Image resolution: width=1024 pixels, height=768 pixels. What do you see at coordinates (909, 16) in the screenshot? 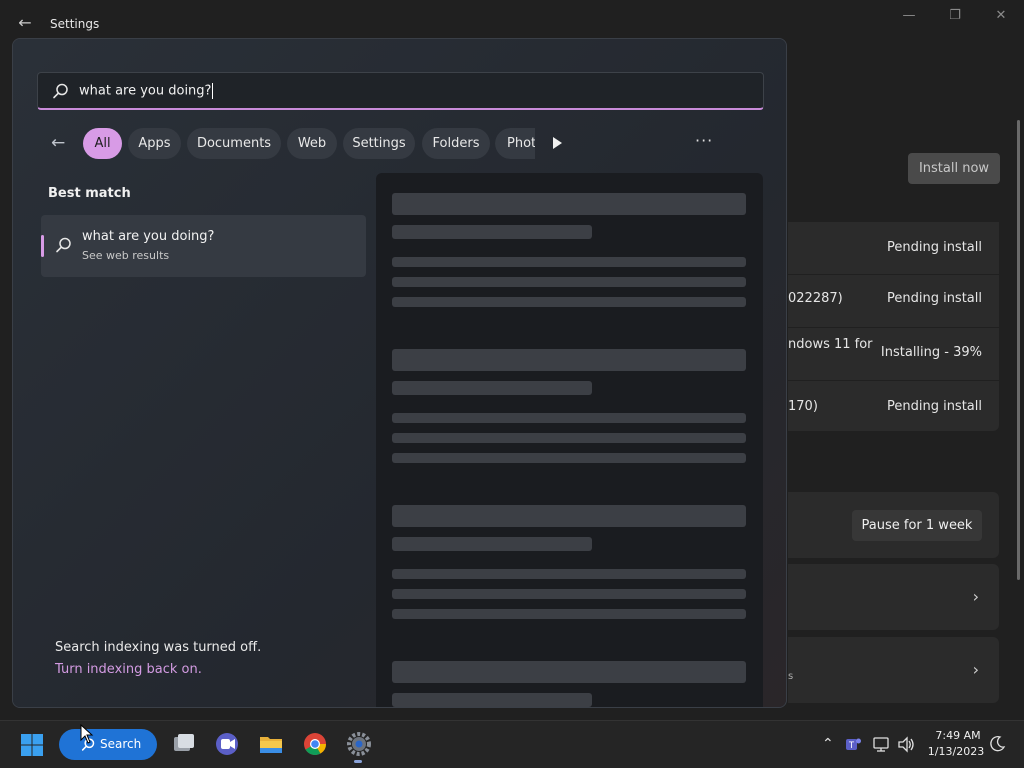
I see `minimize-button: —` at bounding box center [909, 16].